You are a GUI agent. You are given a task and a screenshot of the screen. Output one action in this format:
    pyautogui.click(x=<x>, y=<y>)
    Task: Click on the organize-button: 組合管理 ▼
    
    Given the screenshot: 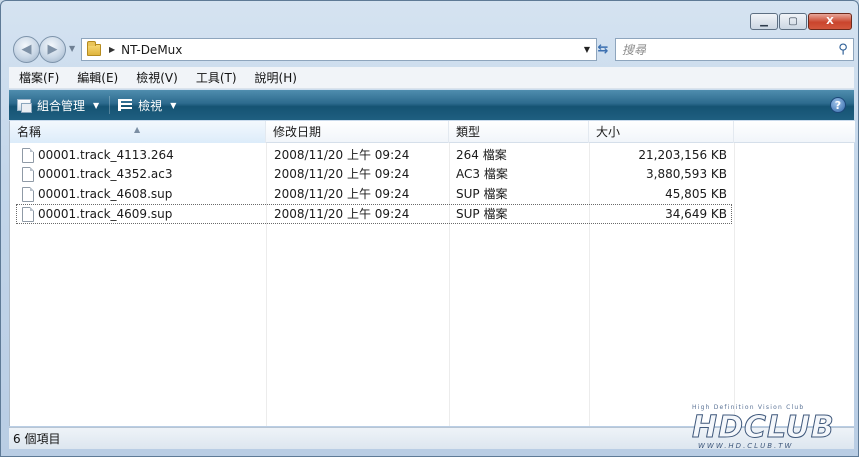 What is the action you would take?
    pyautogui.click(x=58, y=105)
    